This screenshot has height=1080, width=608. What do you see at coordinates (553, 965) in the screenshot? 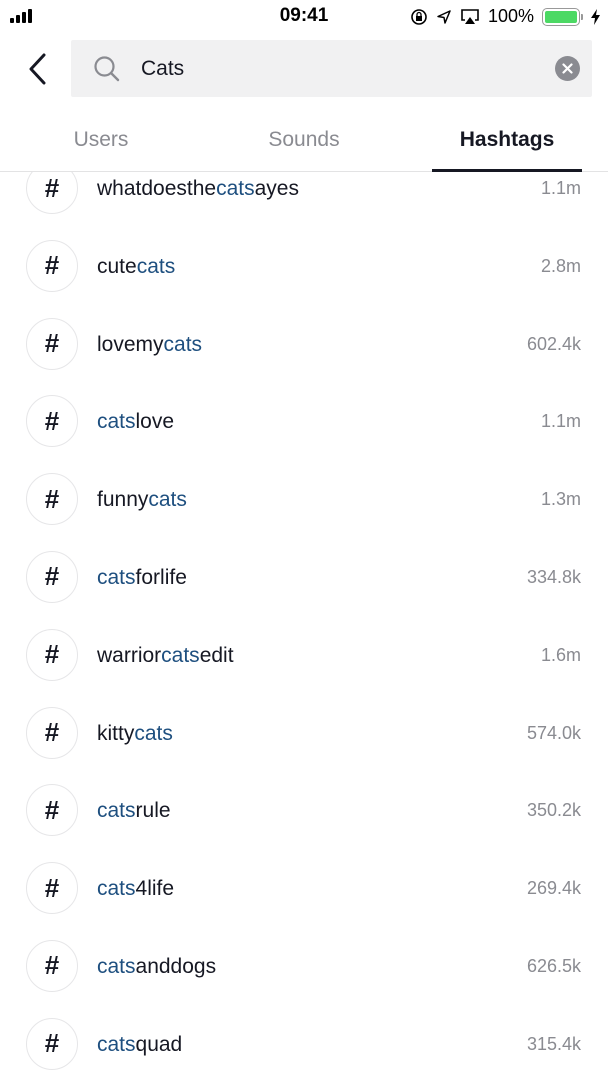
I see `hashtag-view-count: 626.5k` at bounding box center [553, 965].